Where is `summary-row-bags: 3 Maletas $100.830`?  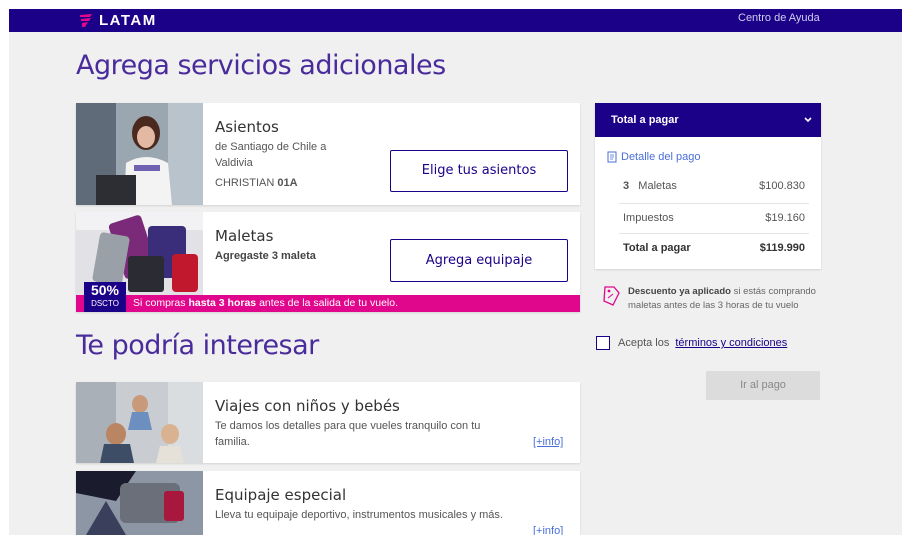
summary-row-bags: 3 Maletas $100.830 is located at coordinates (714, 186).